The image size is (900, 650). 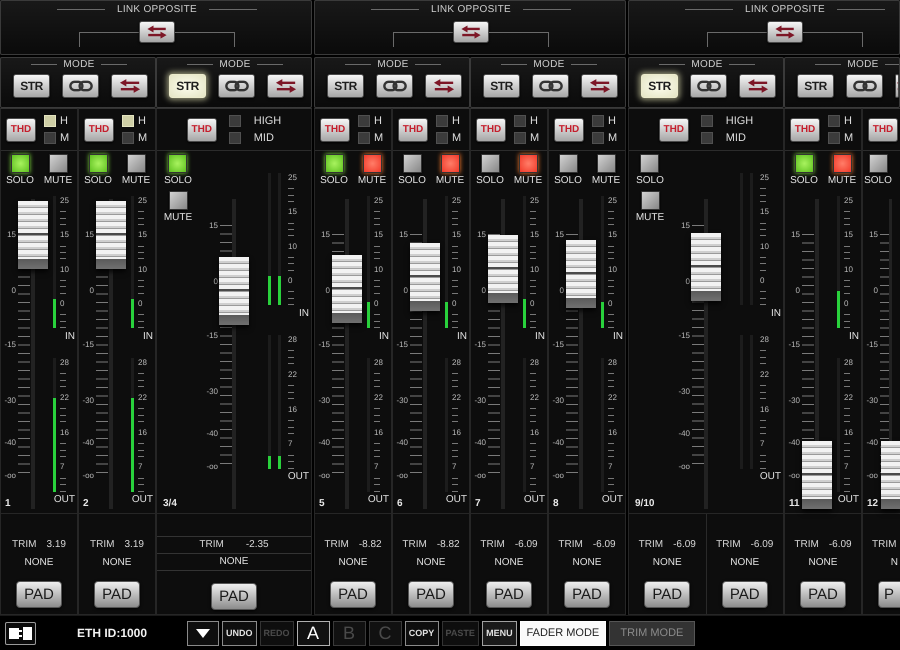 I want to click on solo-label: SOLO, so click(x=412, y=181).